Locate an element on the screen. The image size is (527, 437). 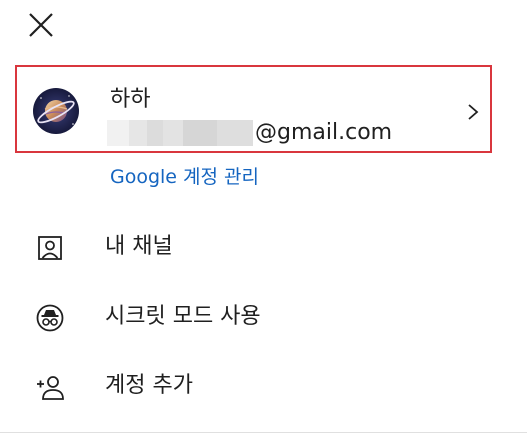
divider is located at coordinates (263, 432).